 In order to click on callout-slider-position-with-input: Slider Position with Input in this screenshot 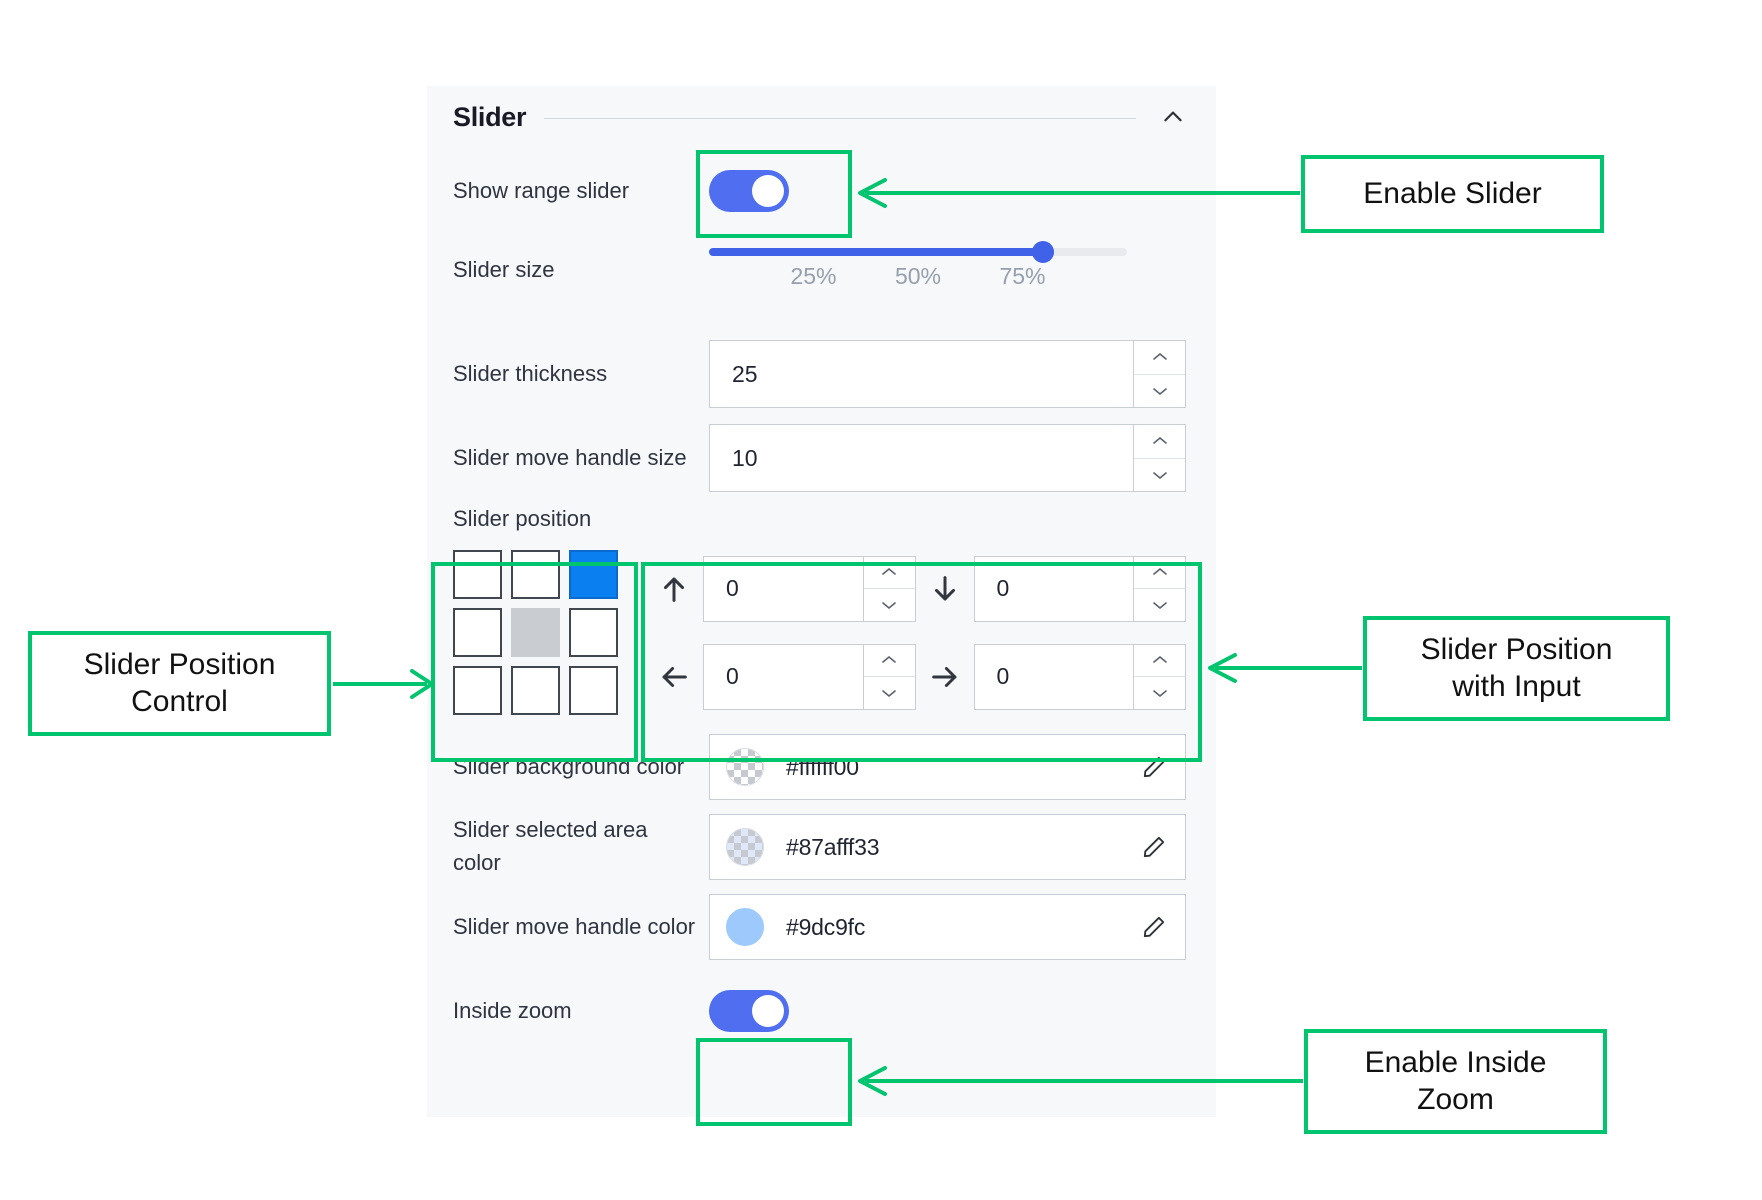, I will do `click(1516, 668)`.